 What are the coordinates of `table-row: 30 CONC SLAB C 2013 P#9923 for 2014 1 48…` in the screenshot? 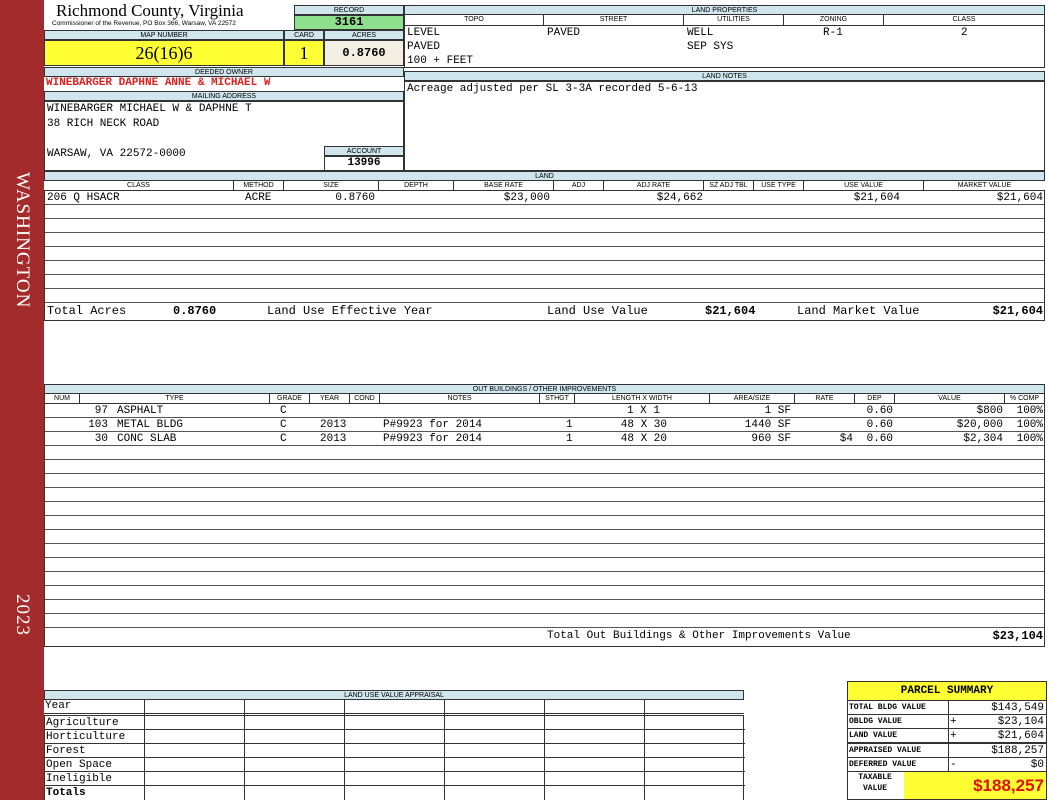 It's located at (544, 439).